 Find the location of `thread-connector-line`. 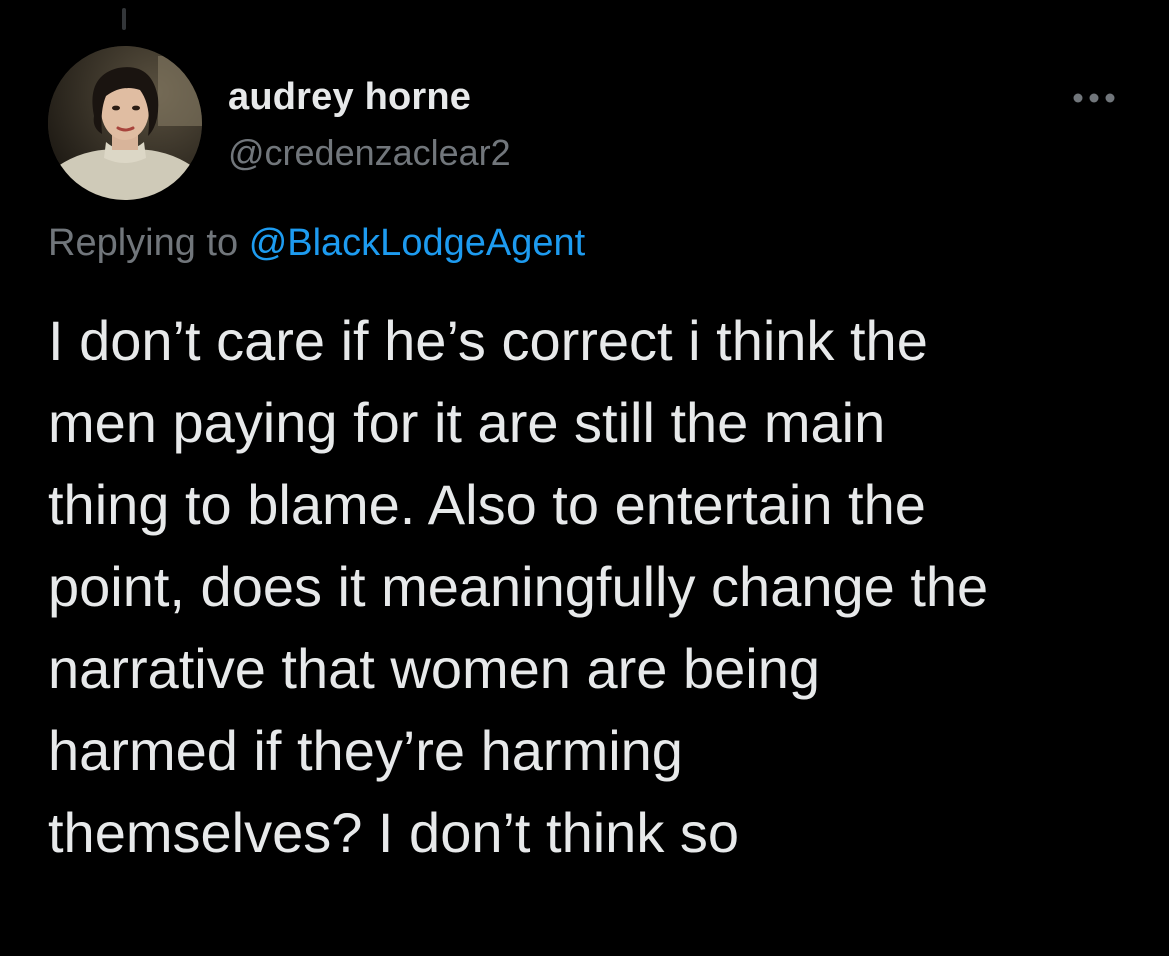

thread-connector-line is located at coordinates (124, 19).